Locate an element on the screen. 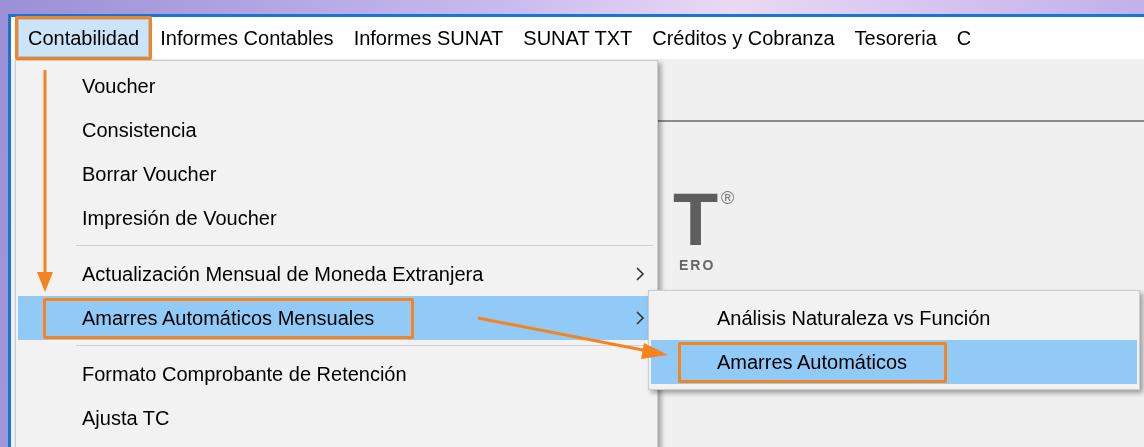 This screenshot has height=447, width=1144. menu-item: Ajusta TC is located at coordinates (336, 418).